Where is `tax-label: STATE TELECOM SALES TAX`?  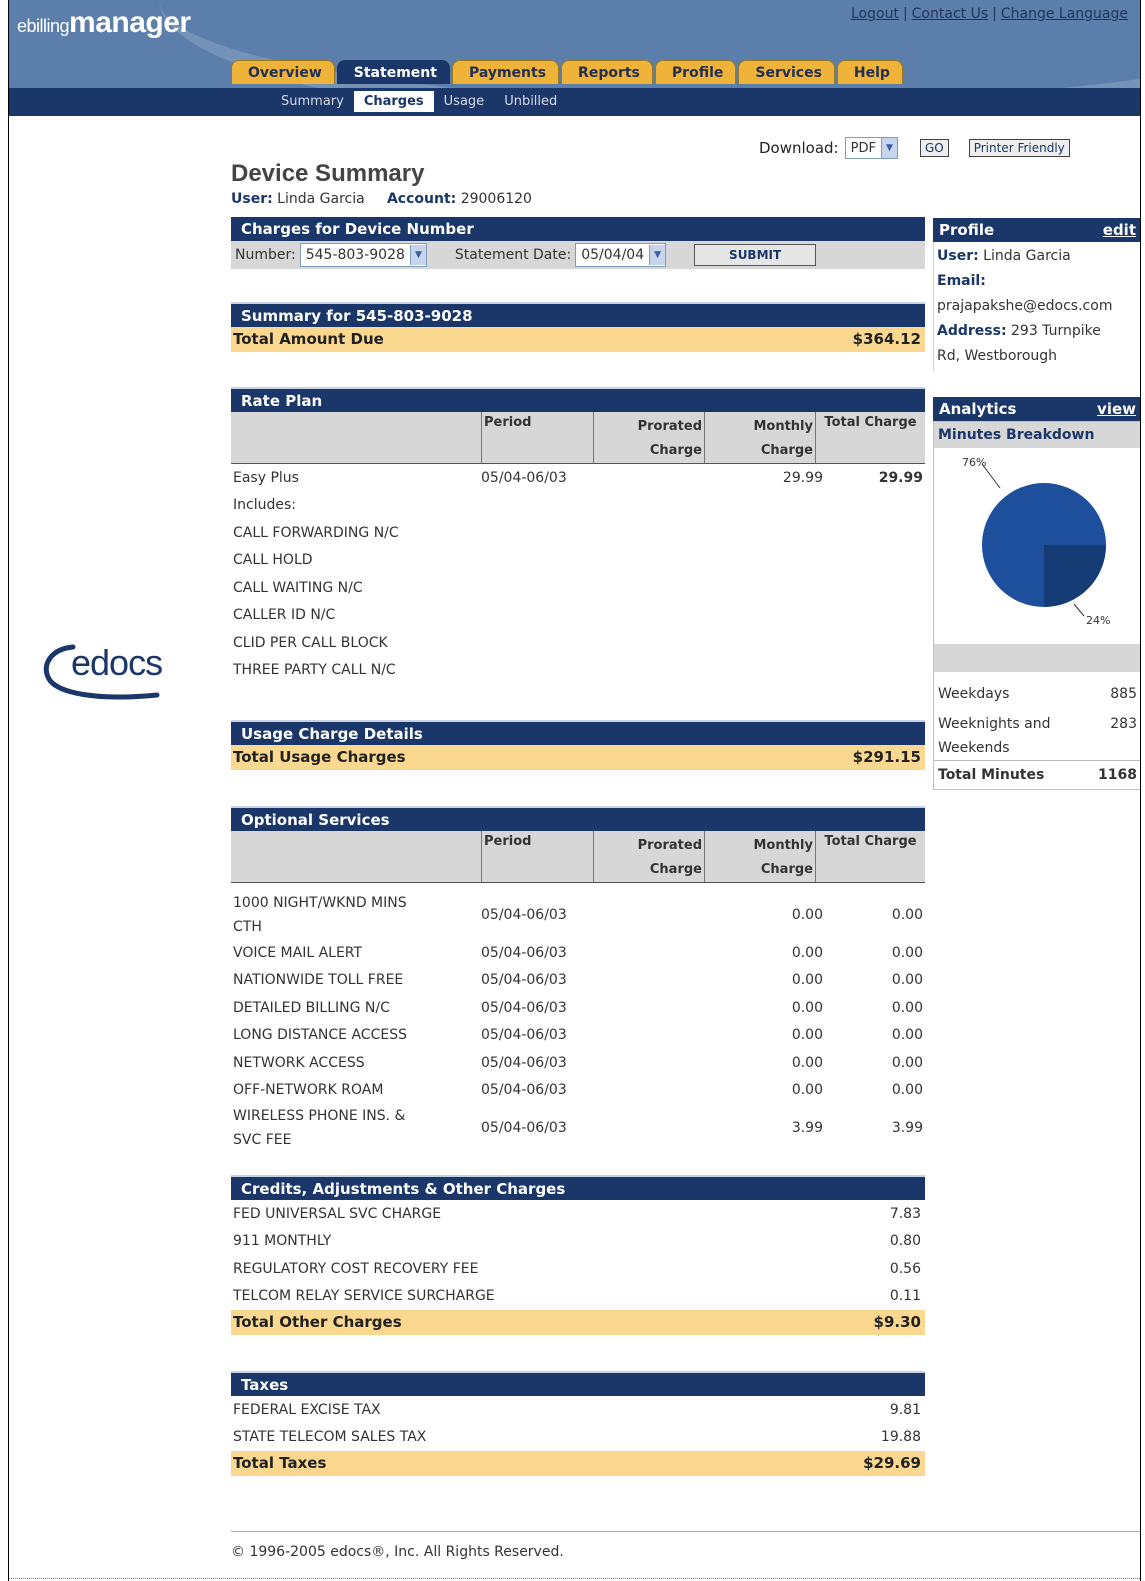
tax-label: STATE TELECOM SALES TAX is located at coordinates (330, 1437).